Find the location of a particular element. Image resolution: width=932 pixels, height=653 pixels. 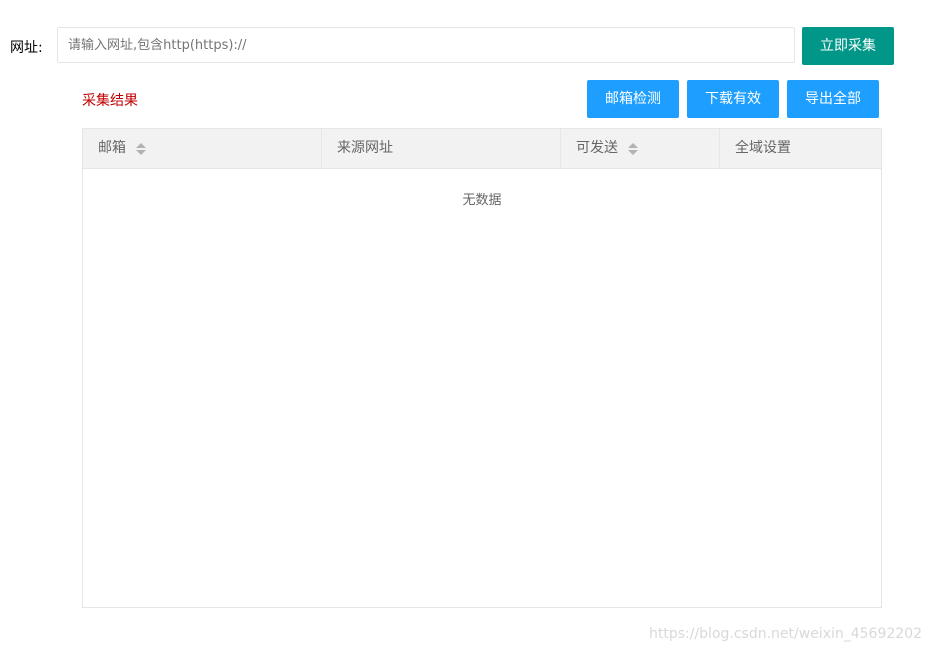

column-header-sendable: 可发送 is located at coordinates (640, 148).